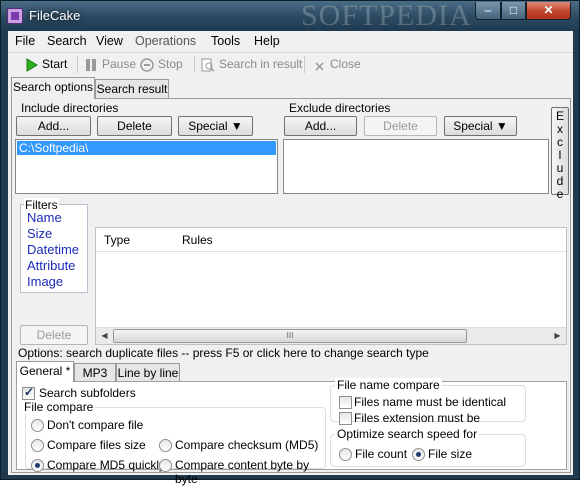 This screenshot has width=580, height=486. Describe the element at coordinates (109, 41) in the screenshot. I see `menu-view: View` at that location.